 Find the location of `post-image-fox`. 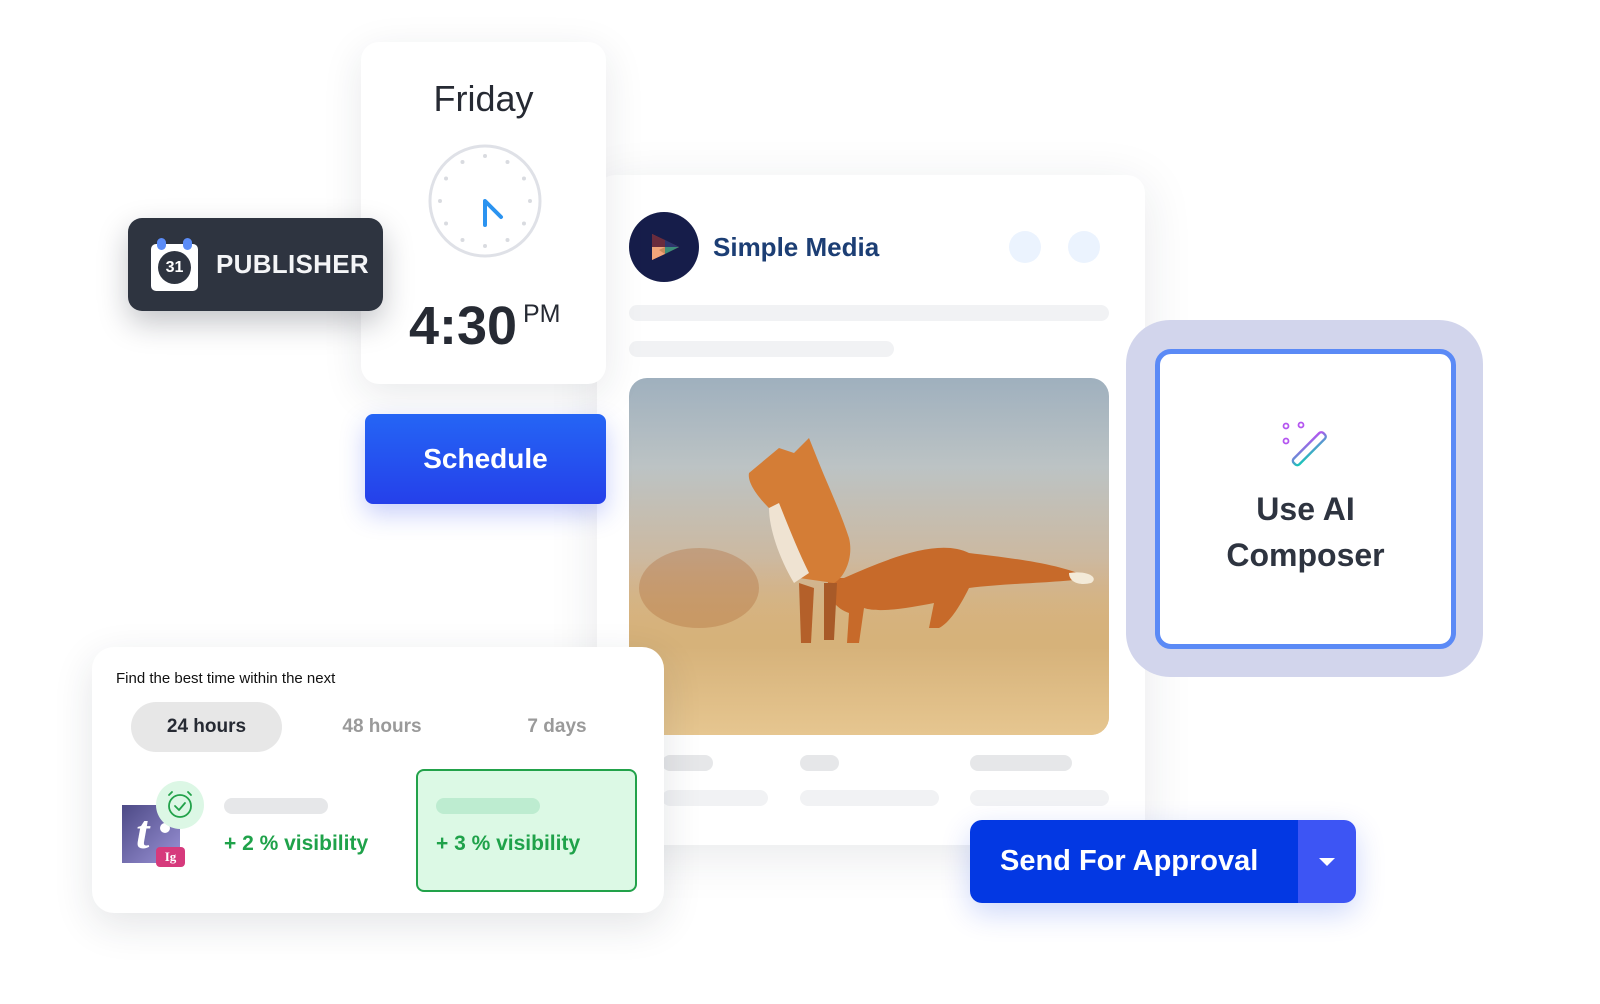

post-image-fox is located at coordinates (869, 556).